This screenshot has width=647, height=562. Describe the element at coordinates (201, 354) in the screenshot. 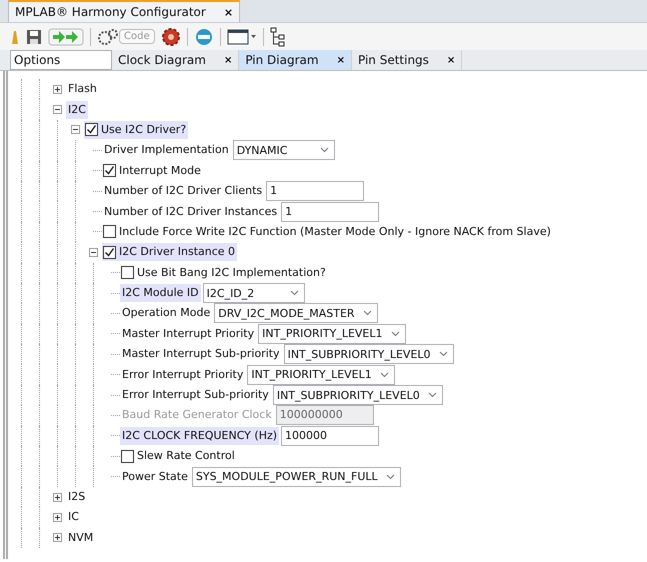

I see `option-label: Master Interrupt Sub-priority` at that location.